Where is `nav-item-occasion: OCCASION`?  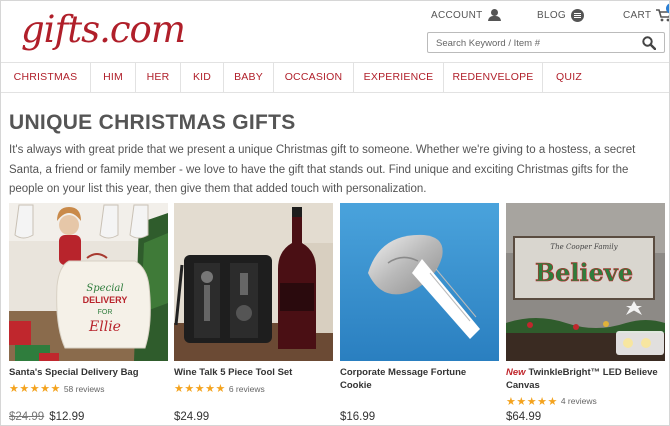
nav-item-occasion: OCCASION is located at coordinates (314, 77).